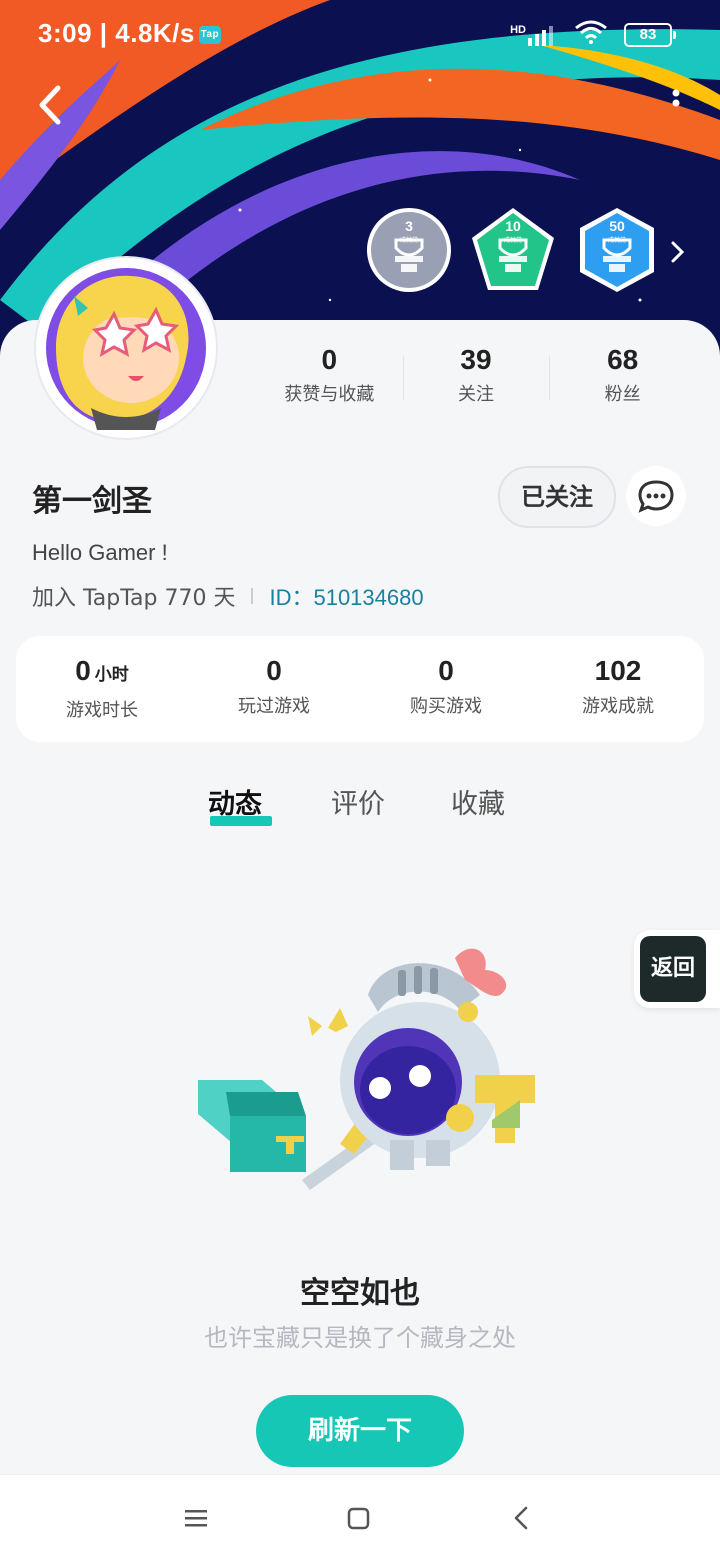 This screenshot has width=720, height=1561. Describe the element at coordinates (360, 35) in the screenshot. I see `status-bar: 3:09 | 4.8K/s Tap HD 83` at that location.